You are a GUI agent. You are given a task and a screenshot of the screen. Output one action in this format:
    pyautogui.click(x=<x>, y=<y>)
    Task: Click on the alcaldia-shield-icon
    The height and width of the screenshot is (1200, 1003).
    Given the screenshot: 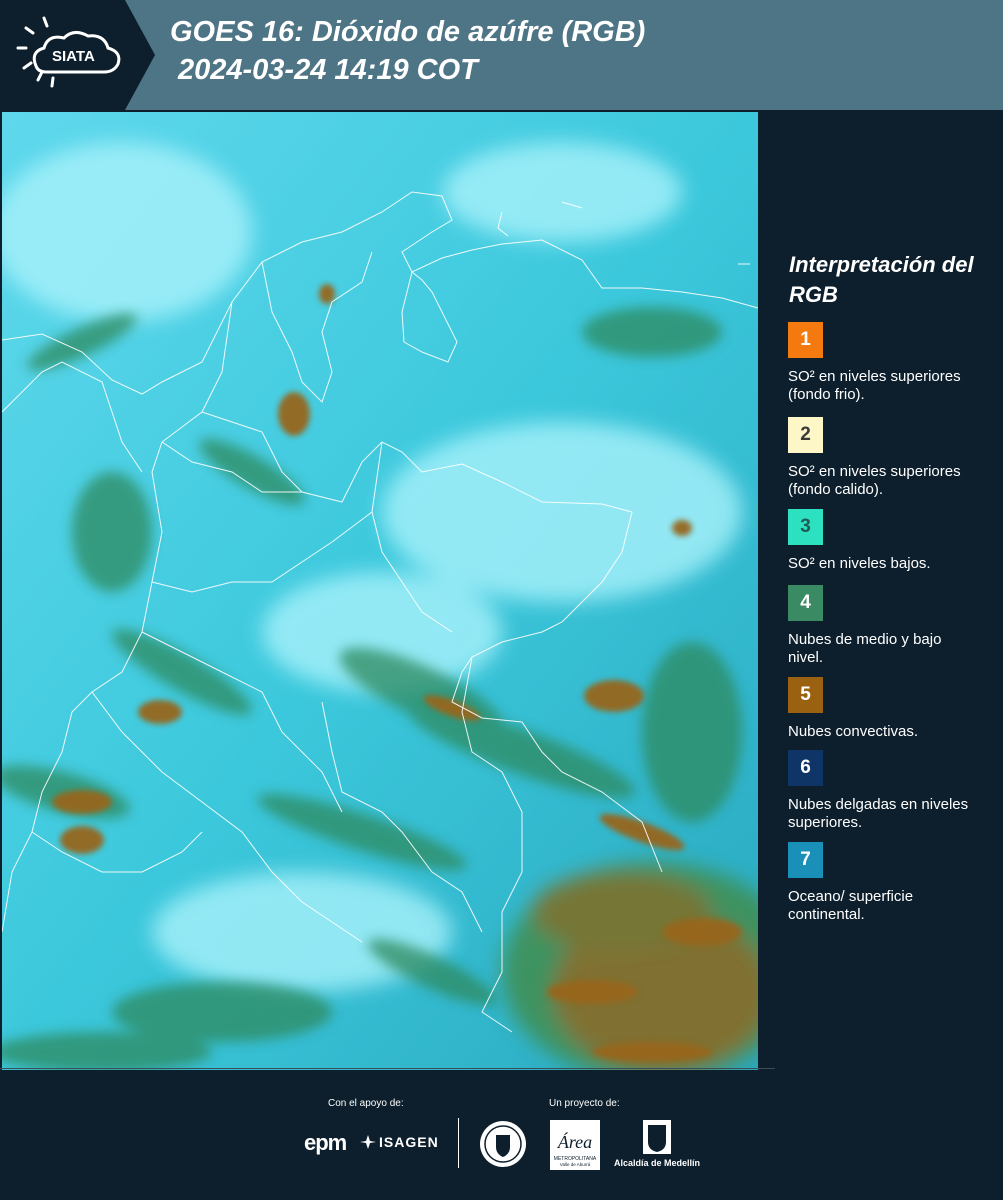 What is the action you would take?
    pyautogui.click(x=657, y=1137)
    